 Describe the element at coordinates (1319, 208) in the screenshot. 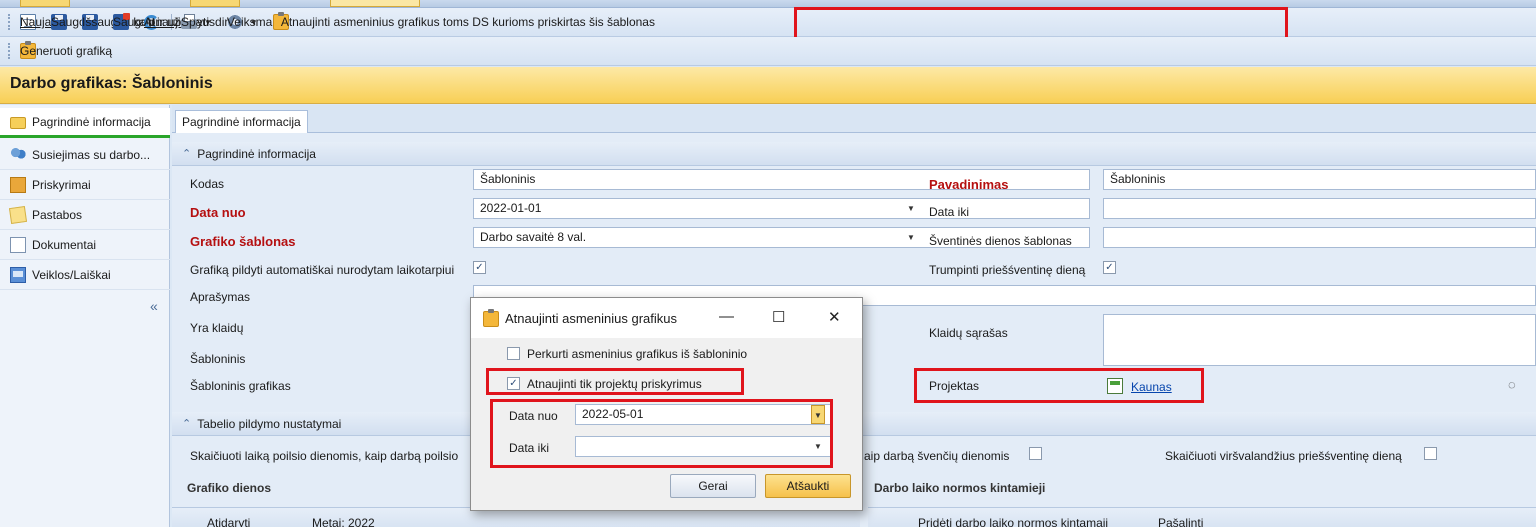

I see `data-iki-field` at that location.